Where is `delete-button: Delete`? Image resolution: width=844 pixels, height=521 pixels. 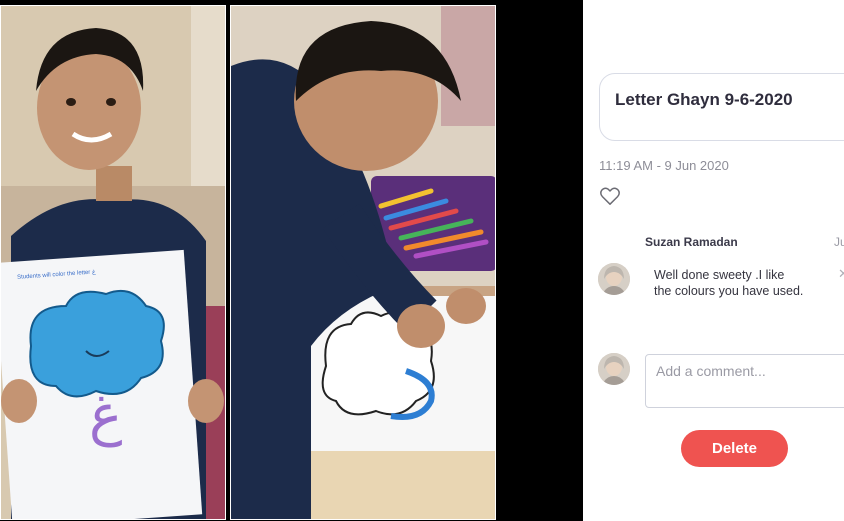 delete-button: Delete is located at coordinates (734, 448).